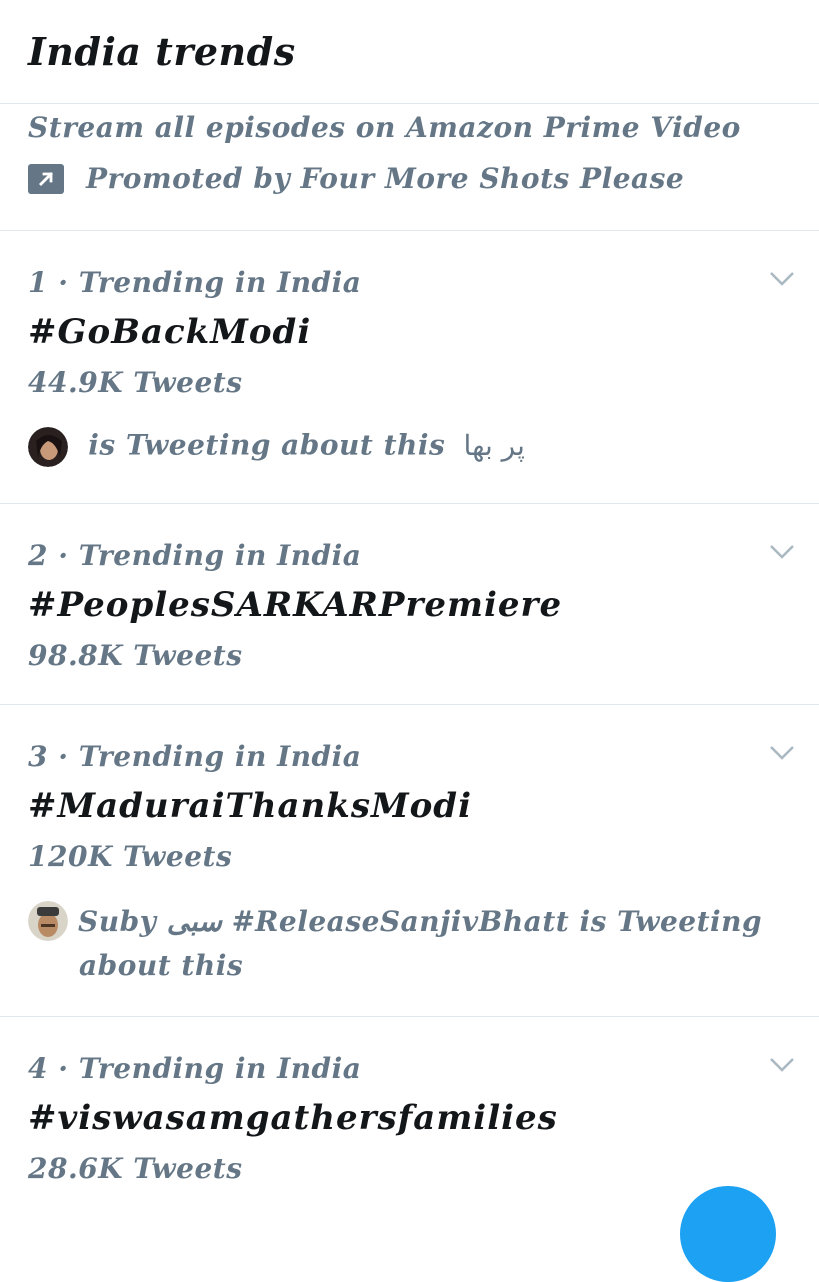  Describe the element at coordinates (135, 382) in the screenshot. I see `trend-tweet-count: 44.9K Tweets` at that location.